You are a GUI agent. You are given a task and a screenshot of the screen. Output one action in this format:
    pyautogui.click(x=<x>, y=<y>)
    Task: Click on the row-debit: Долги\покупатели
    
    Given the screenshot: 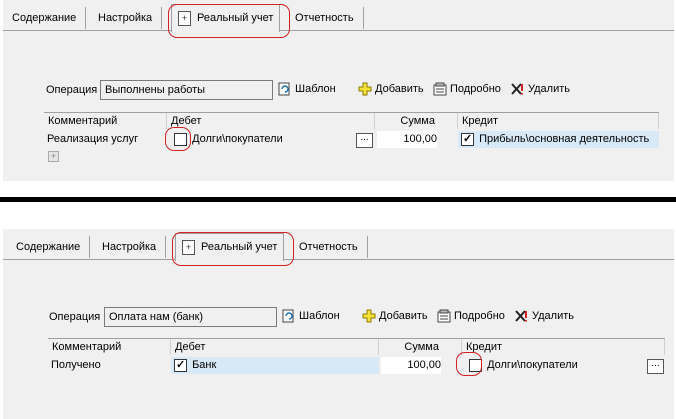 What is the action you would take?
    pyautogui.click(x=271, y=139)
    